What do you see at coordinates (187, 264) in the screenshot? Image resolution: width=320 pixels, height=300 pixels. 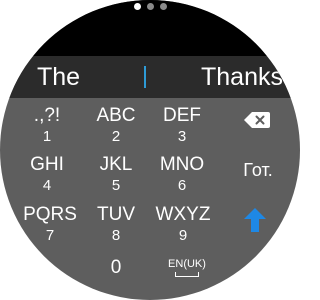 I see `language-label: EN(UK)` at bounding box center [187, 264].